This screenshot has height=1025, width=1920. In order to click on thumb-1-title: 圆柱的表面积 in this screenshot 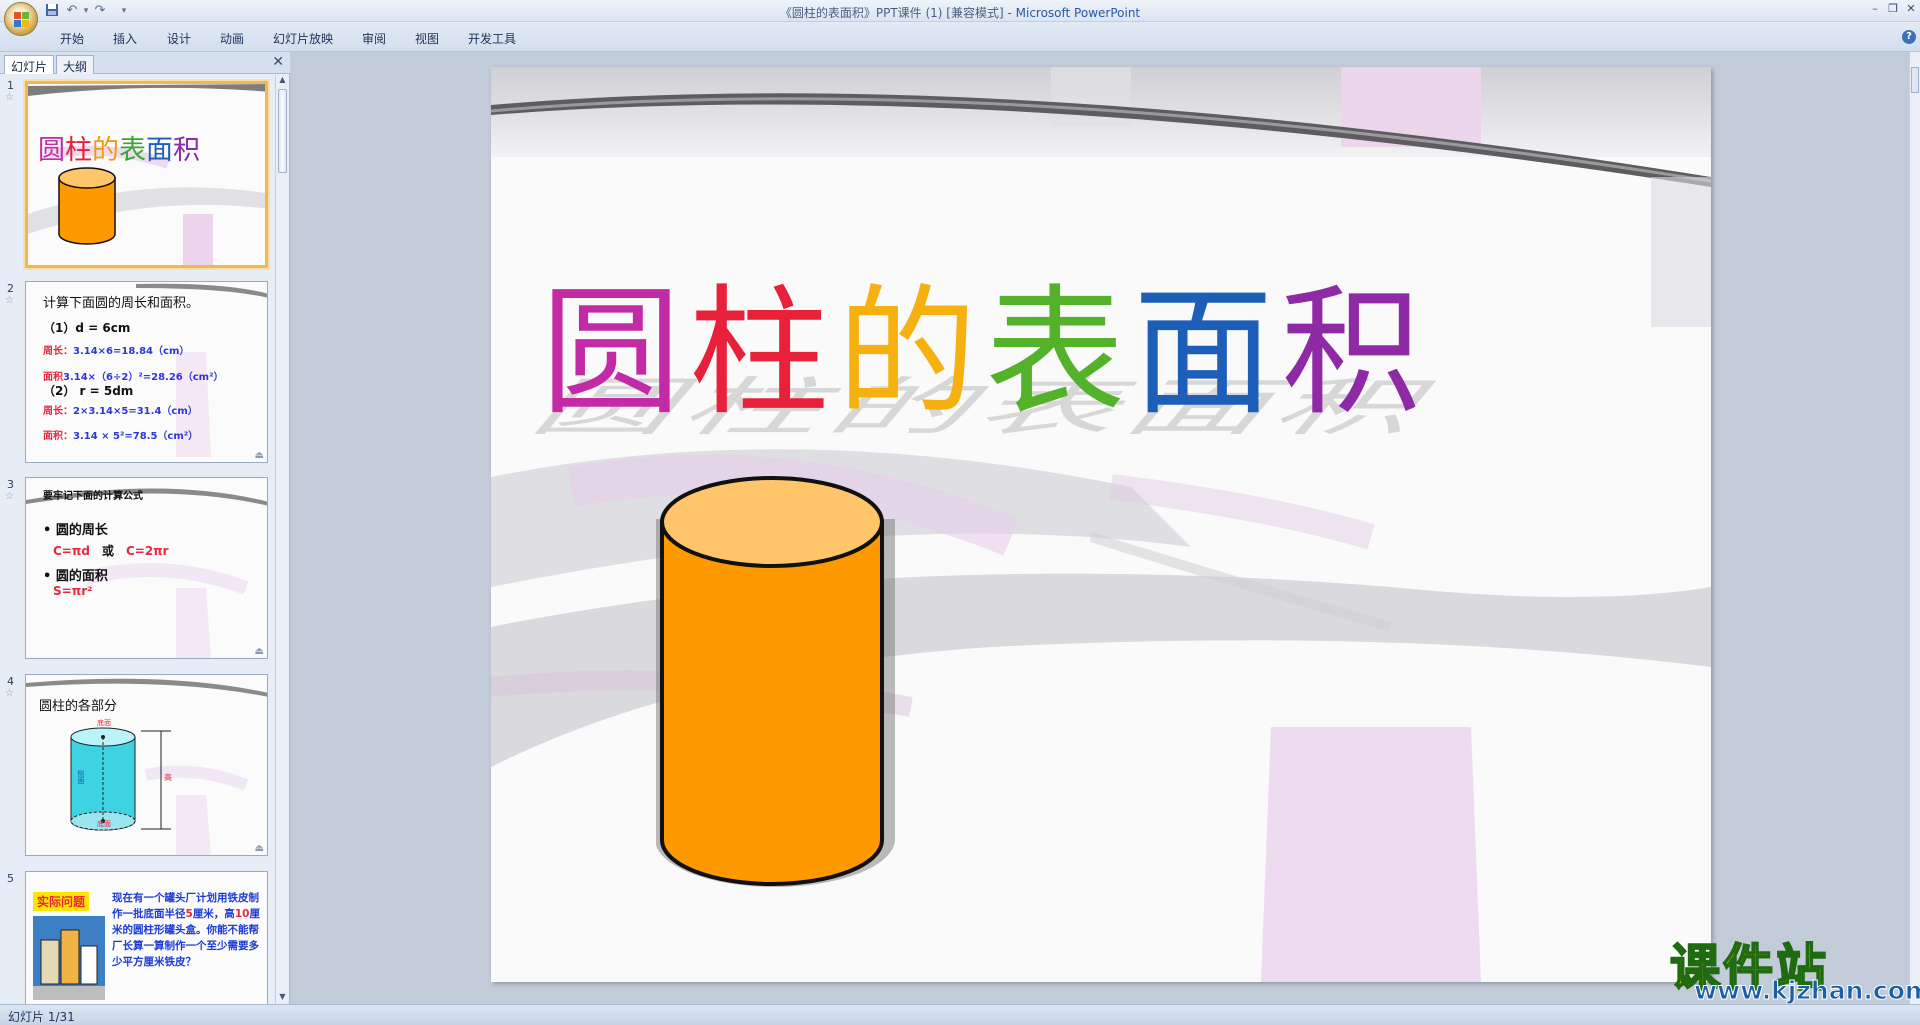, I will do `click(119, 147)`.